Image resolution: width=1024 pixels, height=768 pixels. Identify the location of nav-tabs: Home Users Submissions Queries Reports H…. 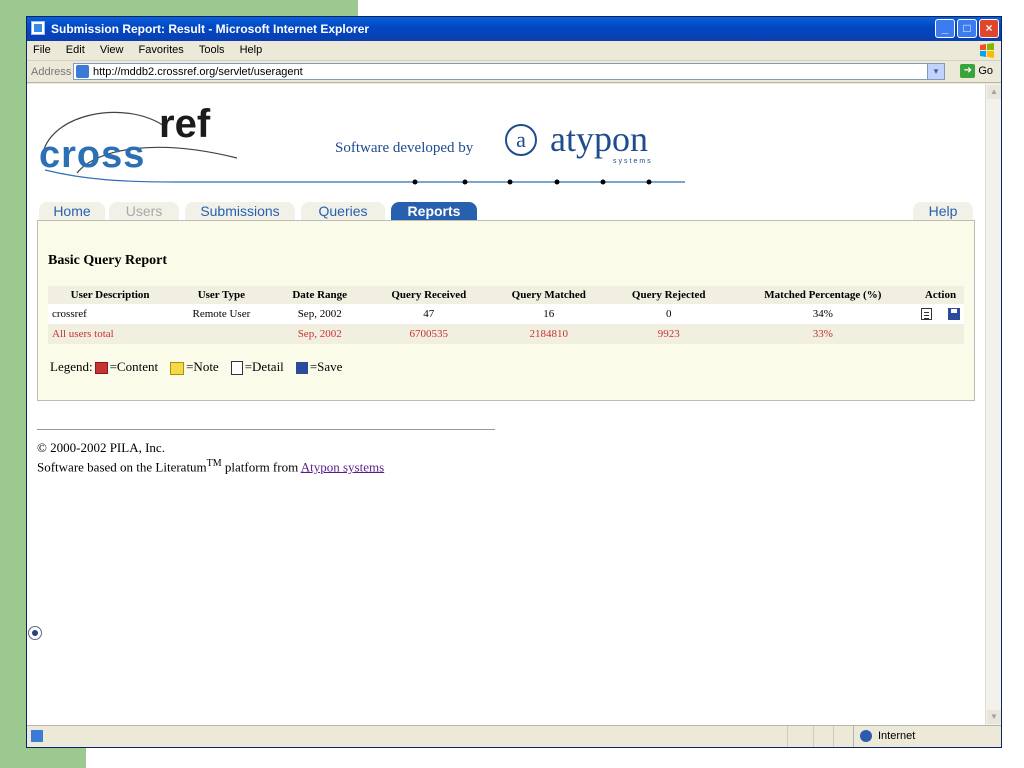
(506, 212).